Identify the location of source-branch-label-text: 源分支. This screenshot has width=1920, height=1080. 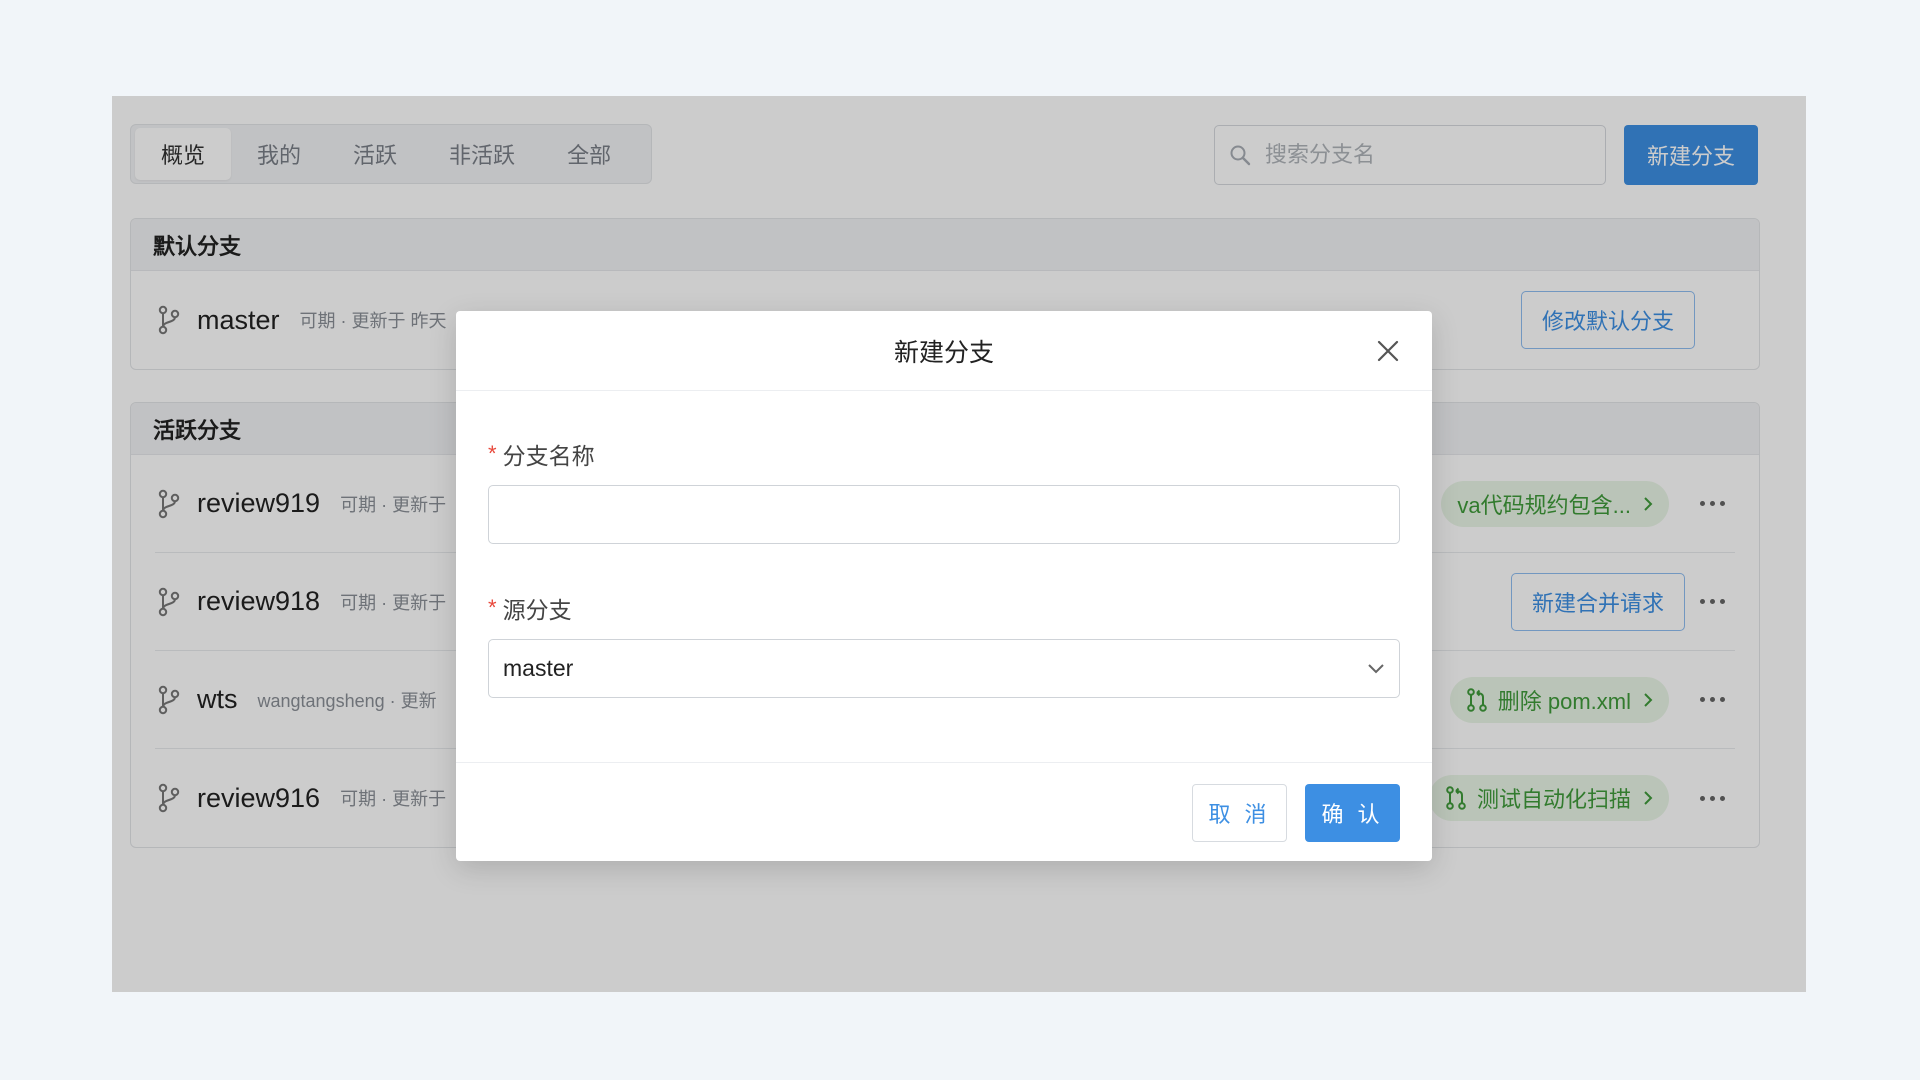
(537, 610).